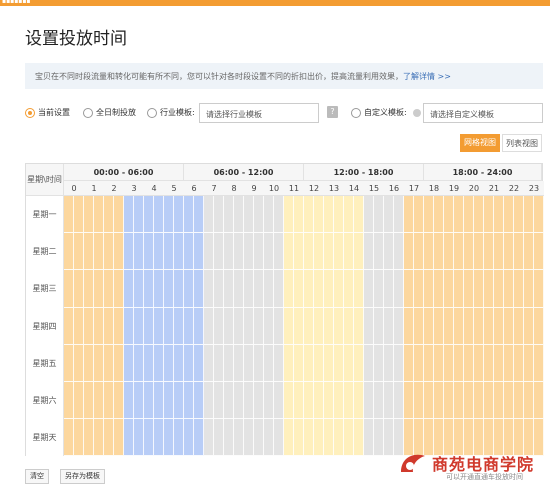 The image size is (550, 491). I want to click on save-as-template-button: 另存为模板, so click(82, 476).